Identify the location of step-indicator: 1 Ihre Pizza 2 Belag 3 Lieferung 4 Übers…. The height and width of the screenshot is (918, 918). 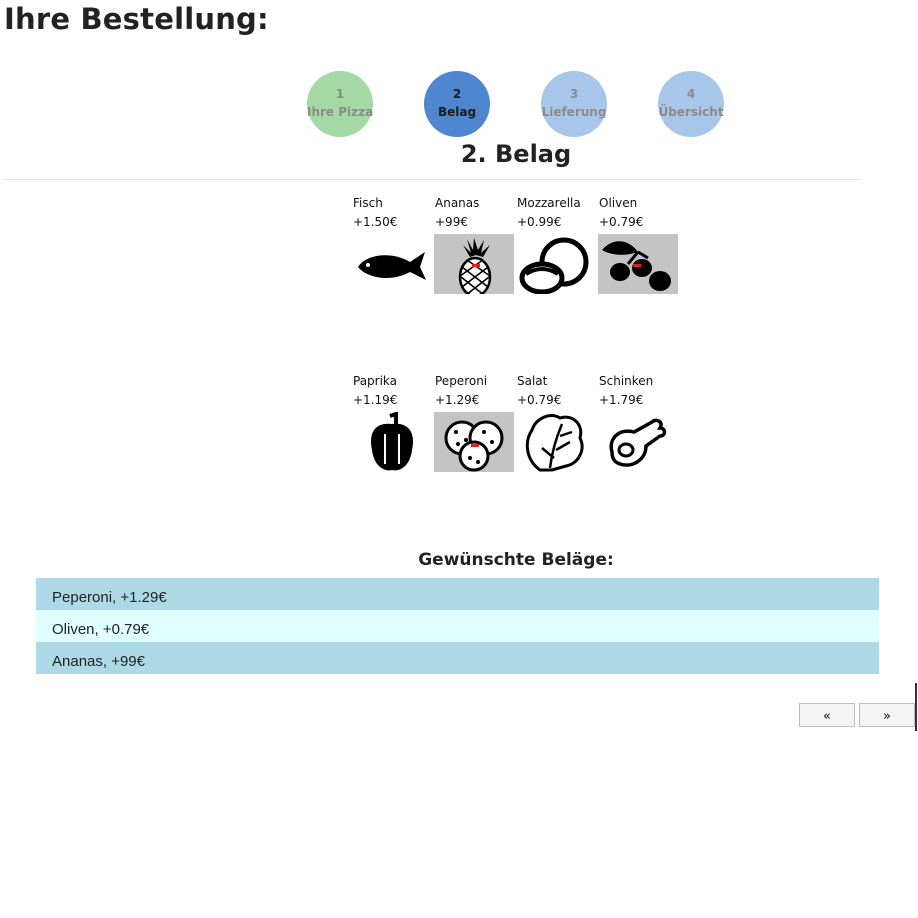
(459, 104).